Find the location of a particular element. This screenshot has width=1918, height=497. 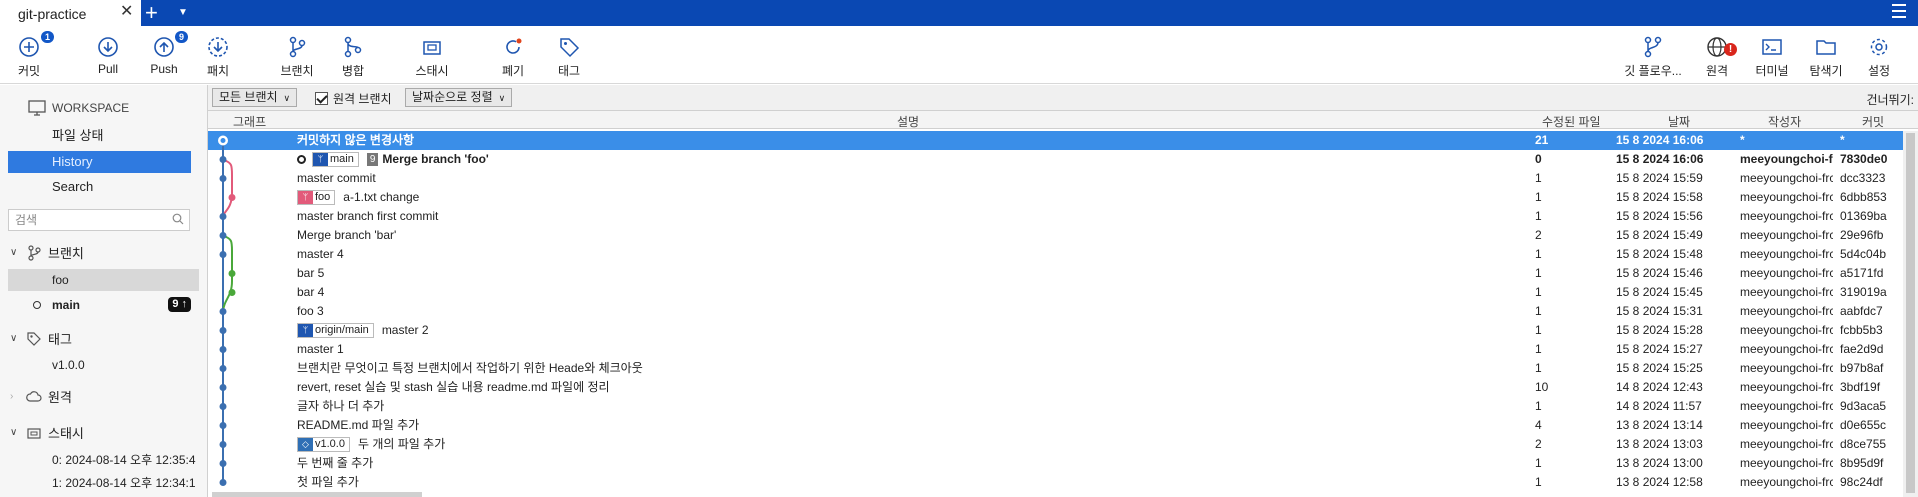

commit-date: 13 8 2024 12:58 is located at coordinates (1659, 482).